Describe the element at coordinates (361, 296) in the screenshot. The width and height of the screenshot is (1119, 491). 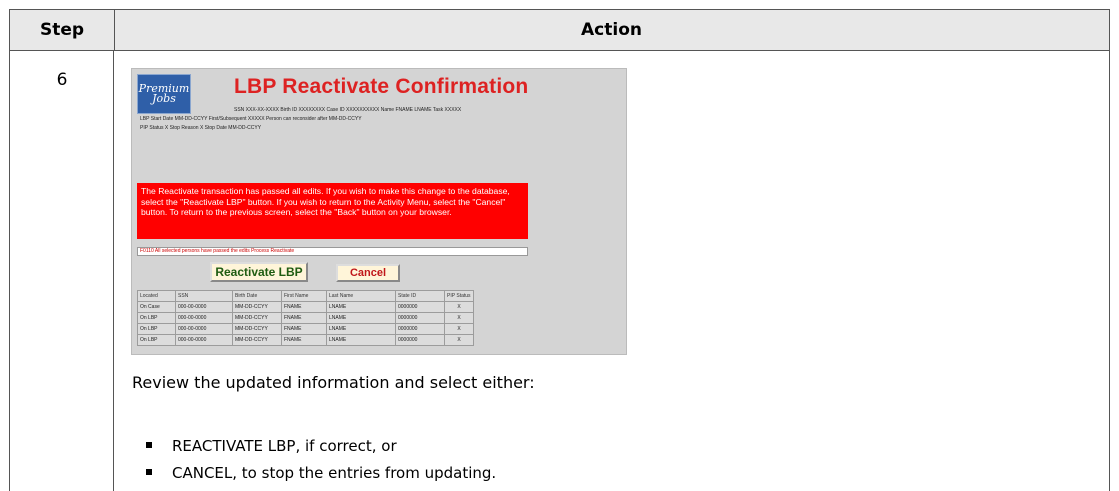
I see `grid-header-cell: Last Name` at that location.